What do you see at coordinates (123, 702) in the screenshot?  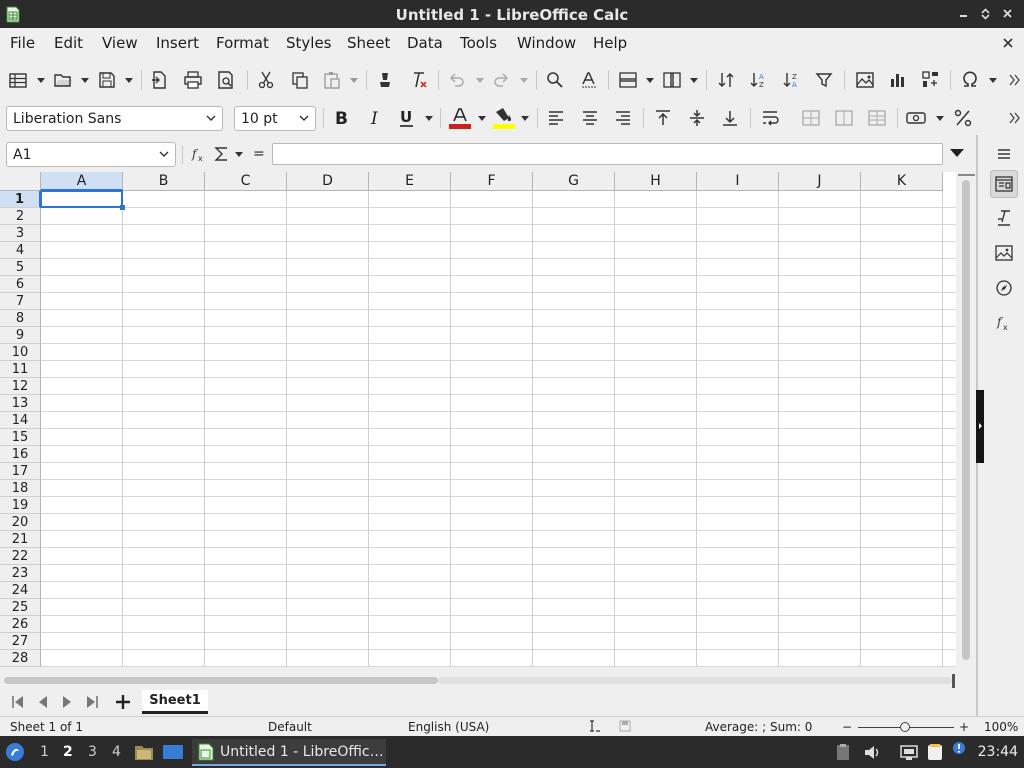 I see `add-sheet-icon` at bounding box center [123, 702].